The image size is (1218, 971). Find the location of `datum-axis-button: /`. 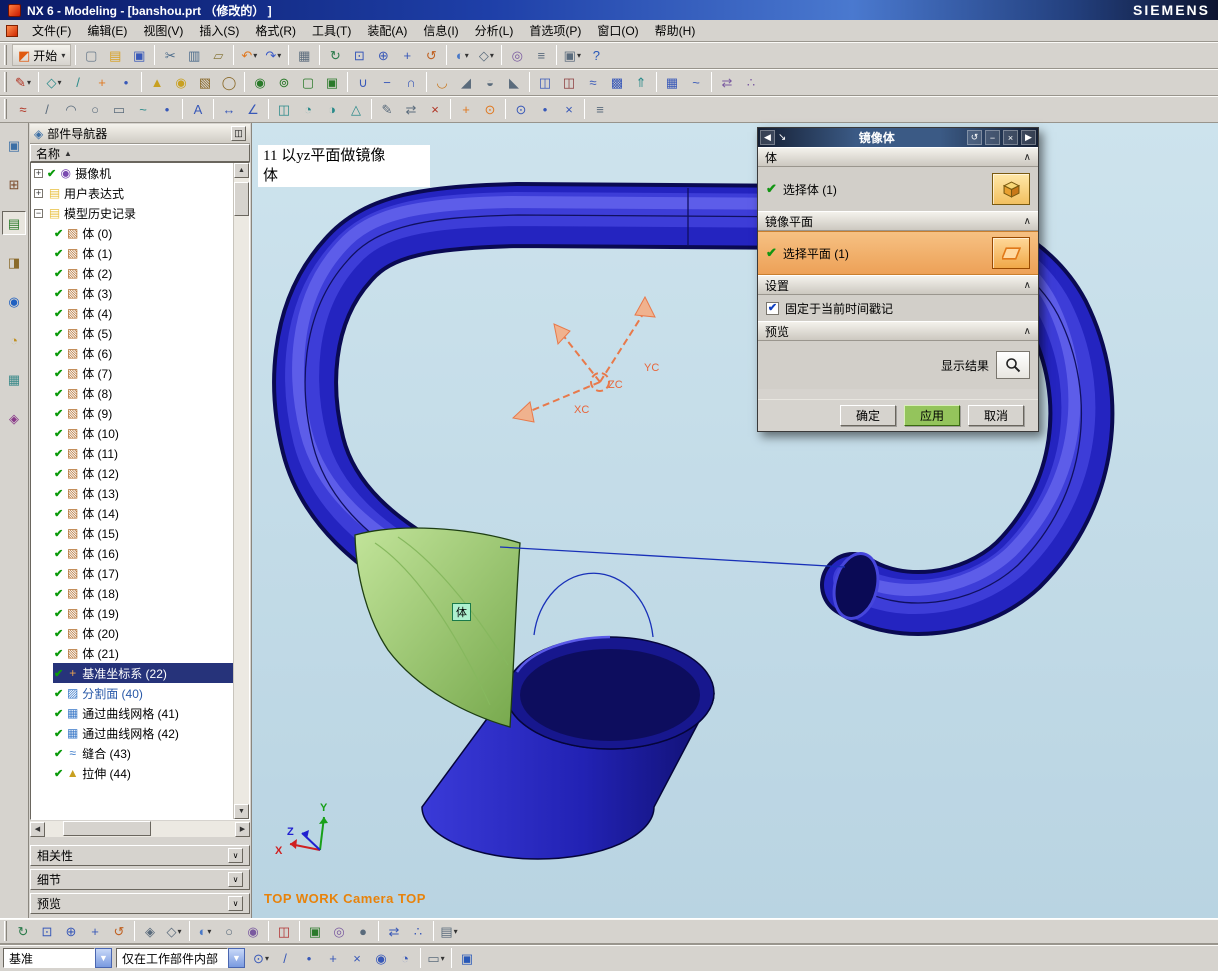

datum-axis-button: / is located at coordinates (78, 82).